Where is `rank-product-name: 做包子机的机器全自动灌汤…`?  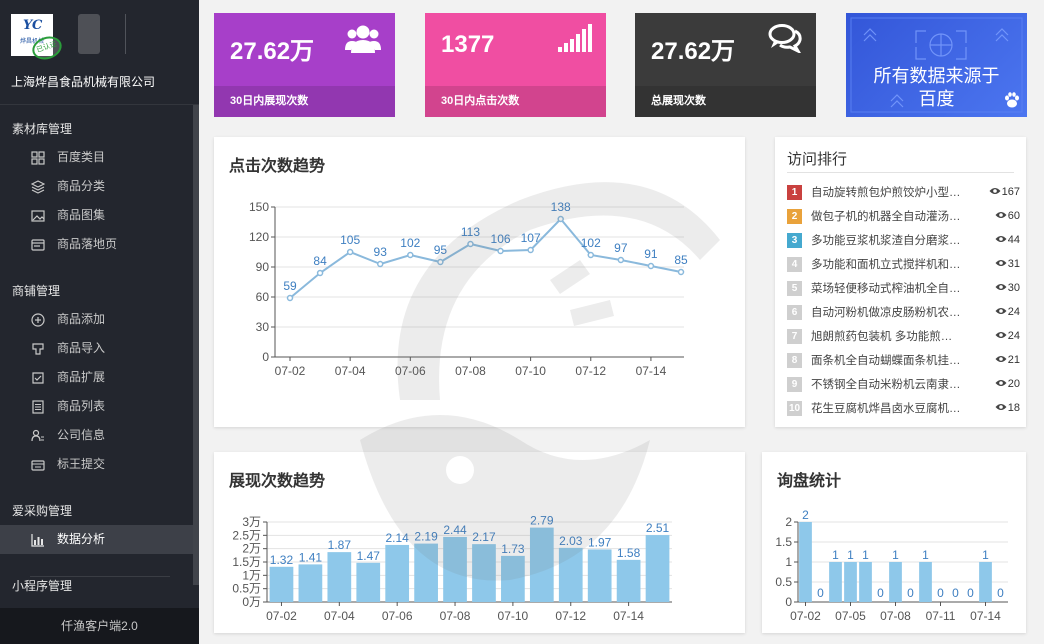 rank-product-name: 做包子机的机器全自动灌汤… is located at coordinates (889, 216).